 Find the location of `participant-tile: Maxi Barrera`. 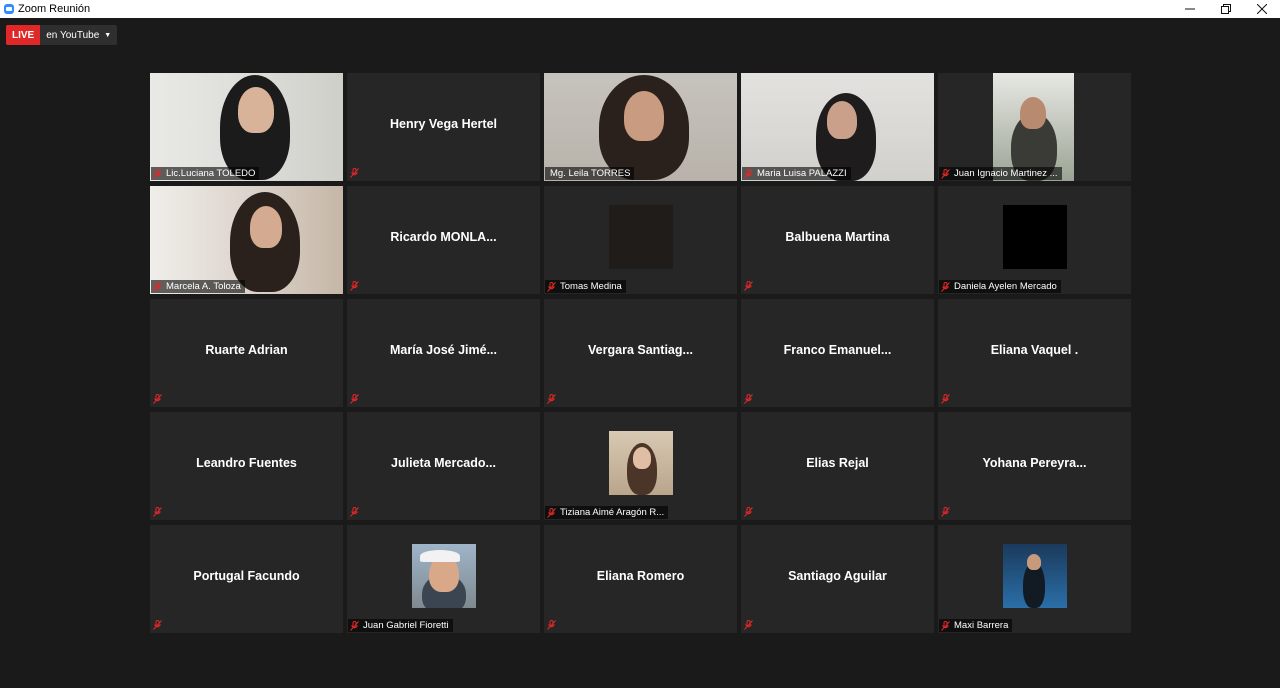

participant-tile: Maxi Barrera is located at coordinates (1034, 579).